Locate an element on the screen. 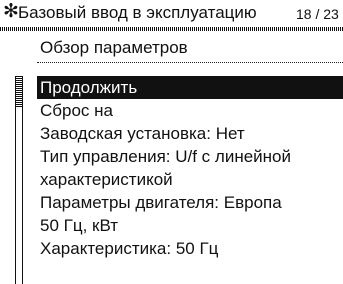  menu-item-reset-to: Сброс на is located at coordinates (190, 110).